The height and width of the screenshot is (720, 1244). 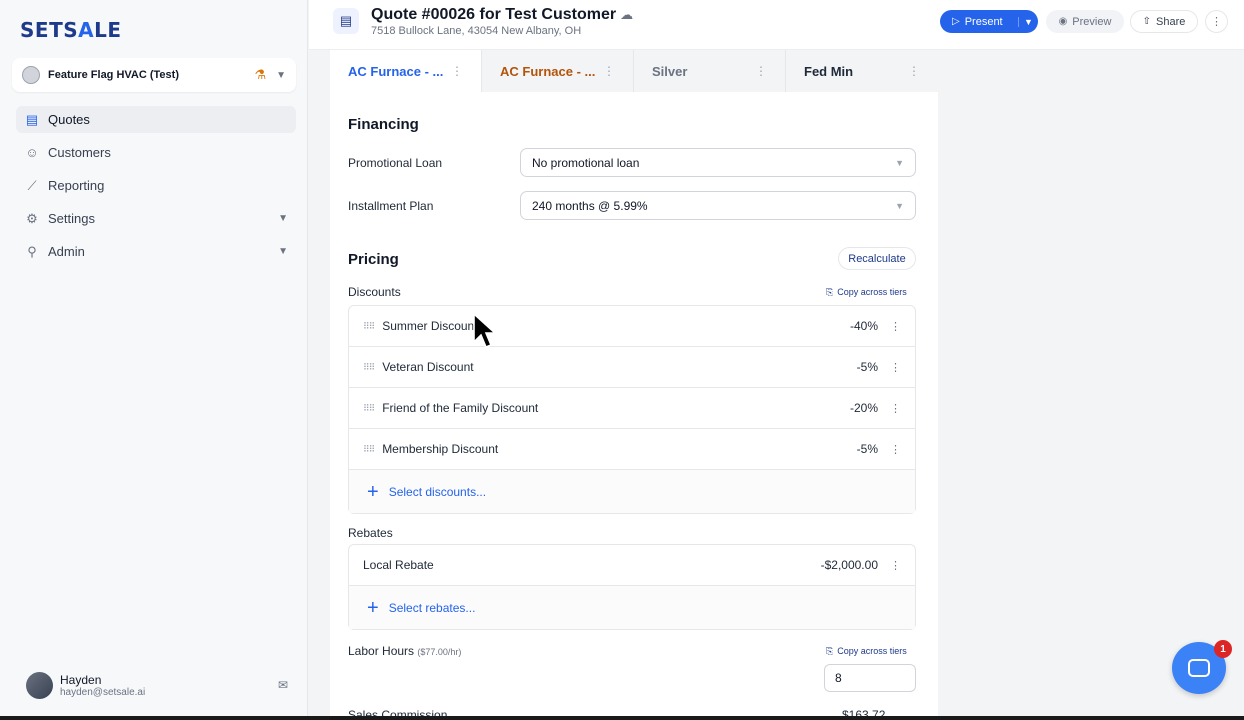 I want to click on user-profile: Hayden hayden@setsale.ai ✉, so click(x=157, y=685).